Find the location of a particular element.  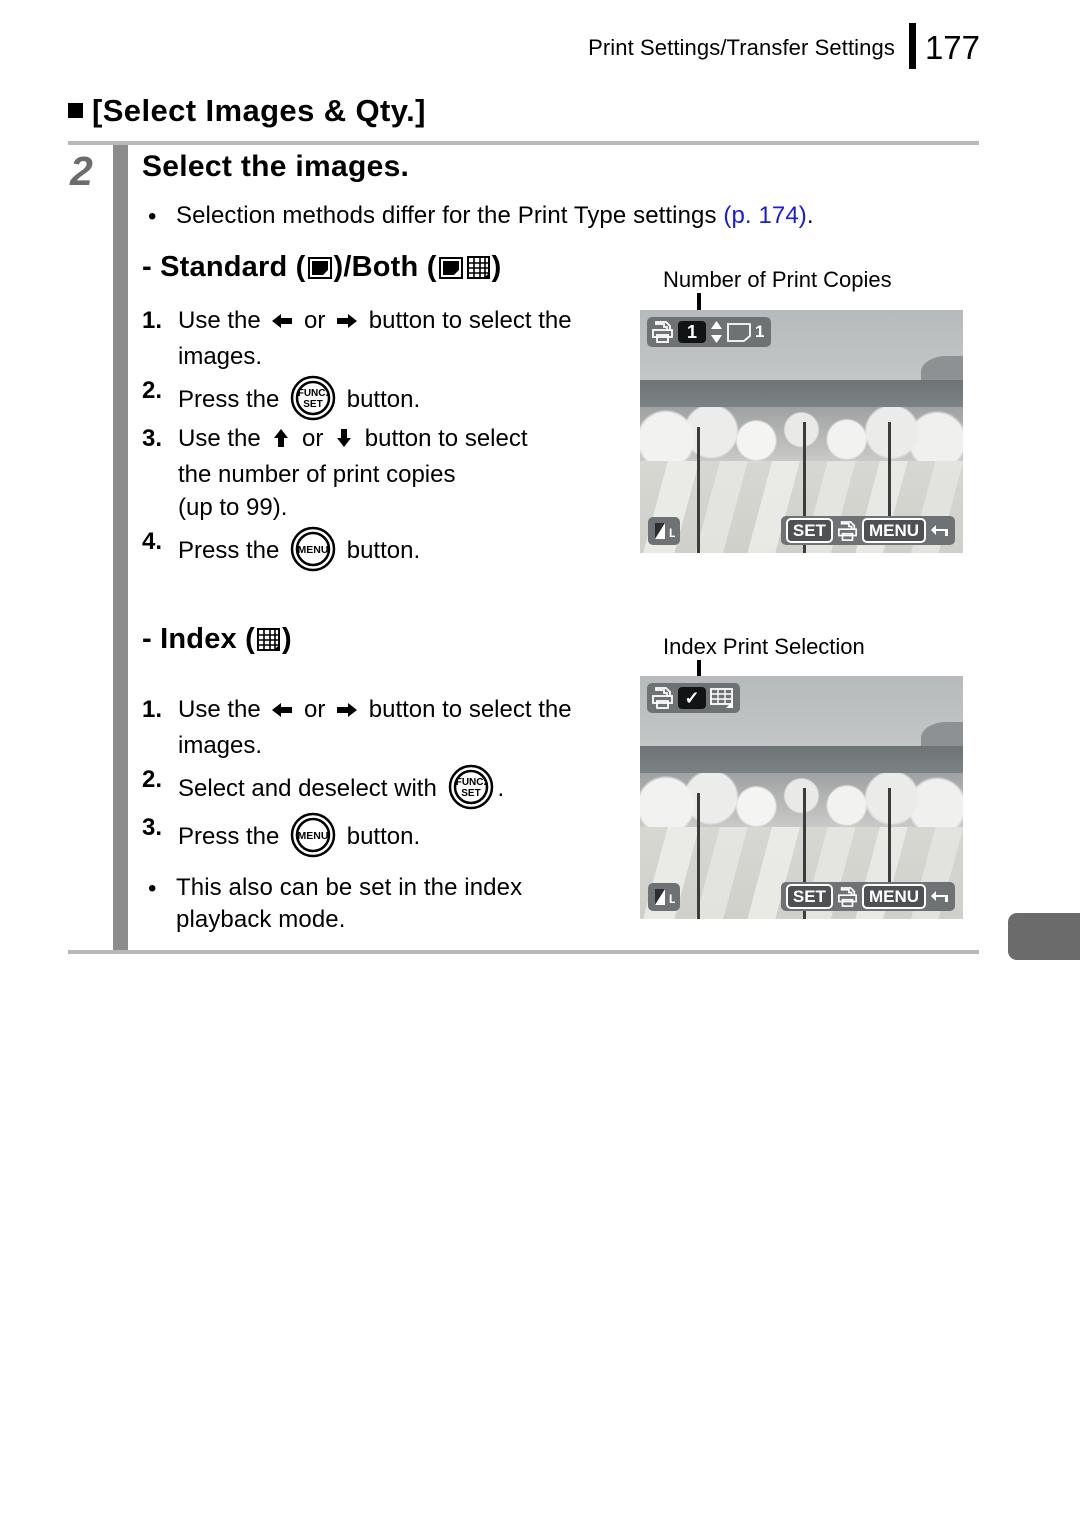

page-number: 177 is located at coordinates (952, 47).